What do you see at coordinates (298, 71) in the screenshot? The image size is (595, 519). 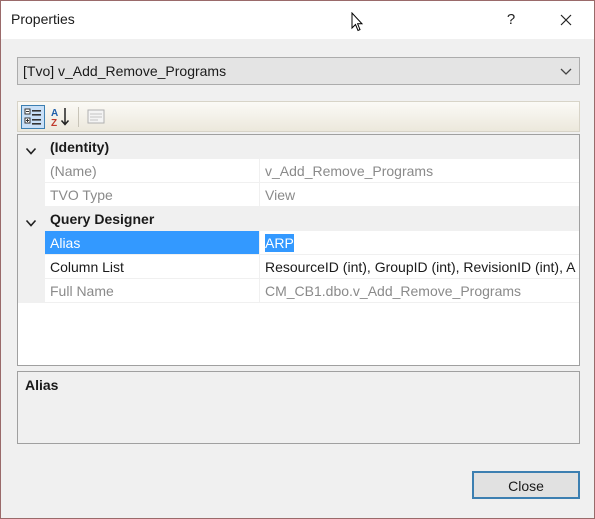 I see `object-selector-dropdown: [Tvo] v_Add_Remove_Programs` at bounding box center [298, 71].